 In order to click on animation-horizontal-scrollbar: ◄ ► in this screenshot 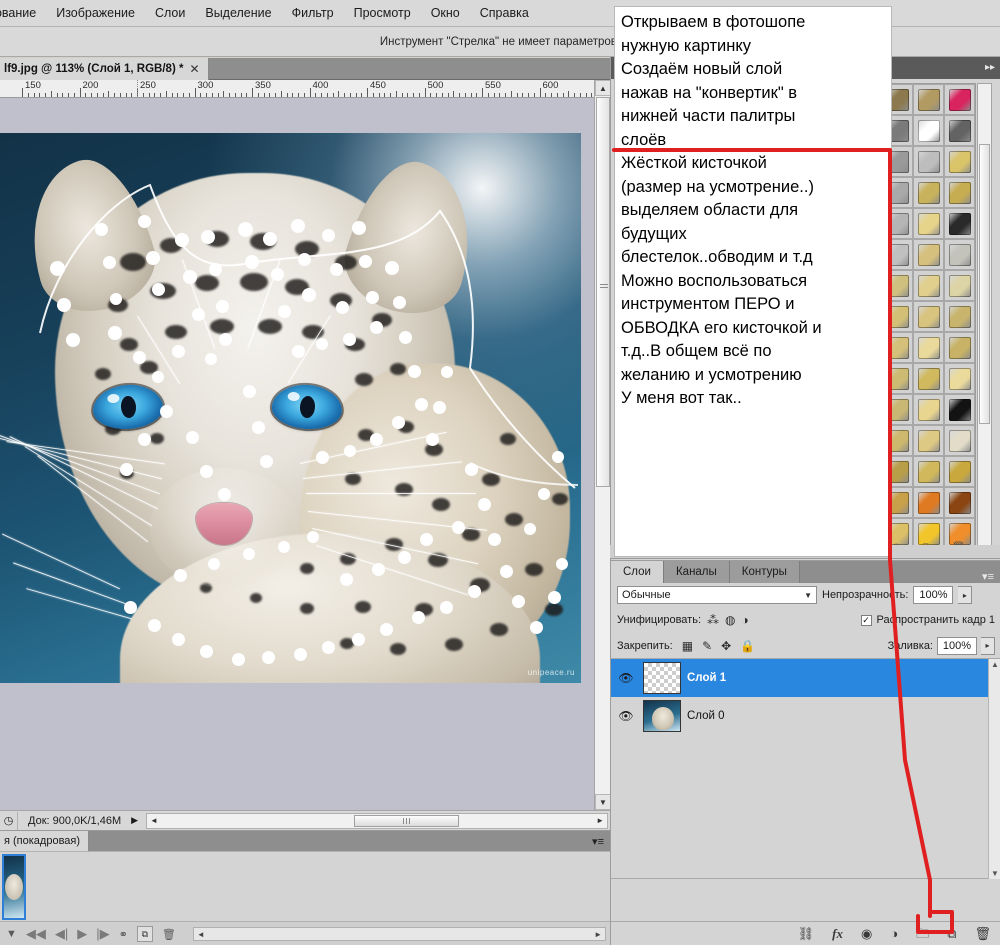, I will do `click(399, 934)`.